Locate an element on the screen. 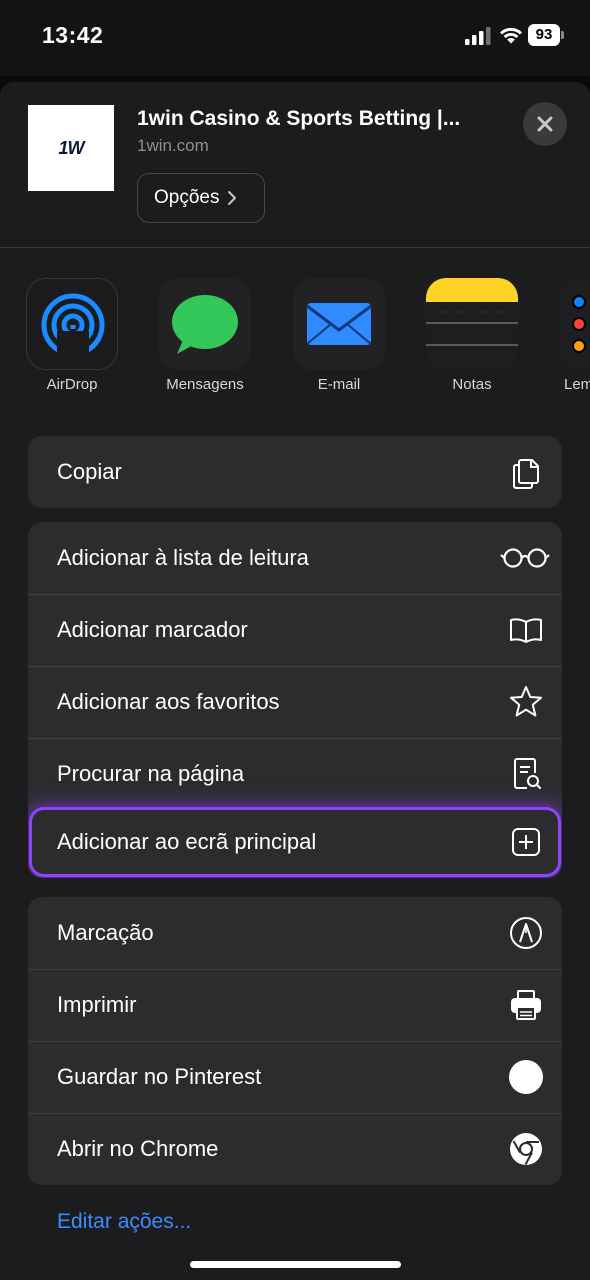 The height and width of the screenshot is (1280, 590). airdrop-icon is located at coordinates (72, 324).